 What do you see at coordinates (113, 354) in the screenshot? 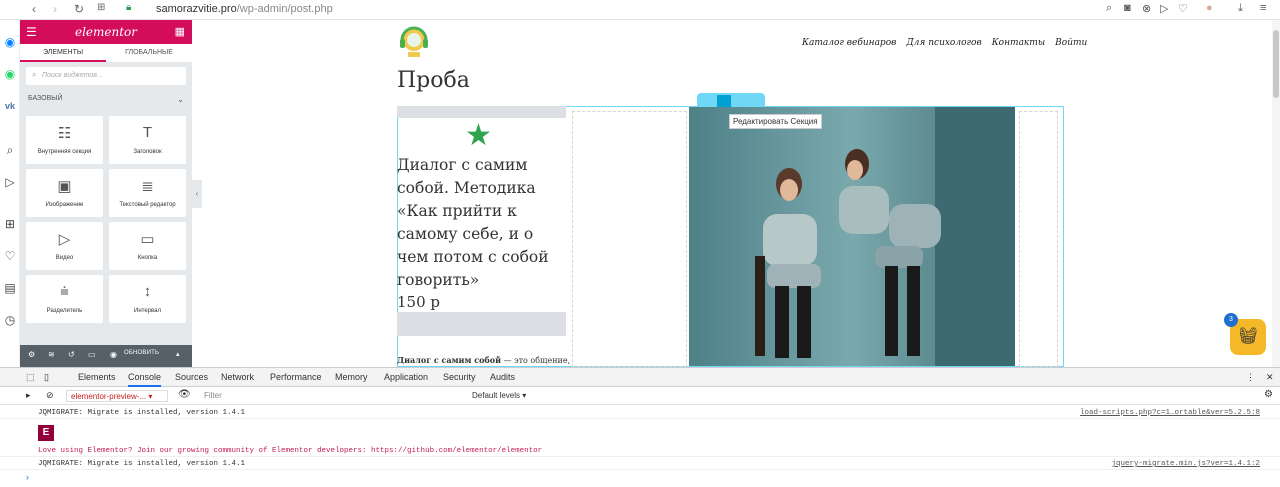
I see `preview-icon: ◉` at bounding box center [113, 354].